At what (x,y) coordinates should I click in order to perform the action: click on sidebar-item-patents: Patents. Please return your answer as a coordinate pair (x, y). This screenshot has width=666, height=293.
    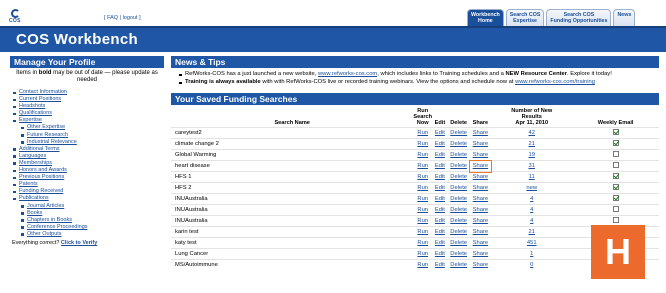
    Looking at the image, I should click on (88, 184).